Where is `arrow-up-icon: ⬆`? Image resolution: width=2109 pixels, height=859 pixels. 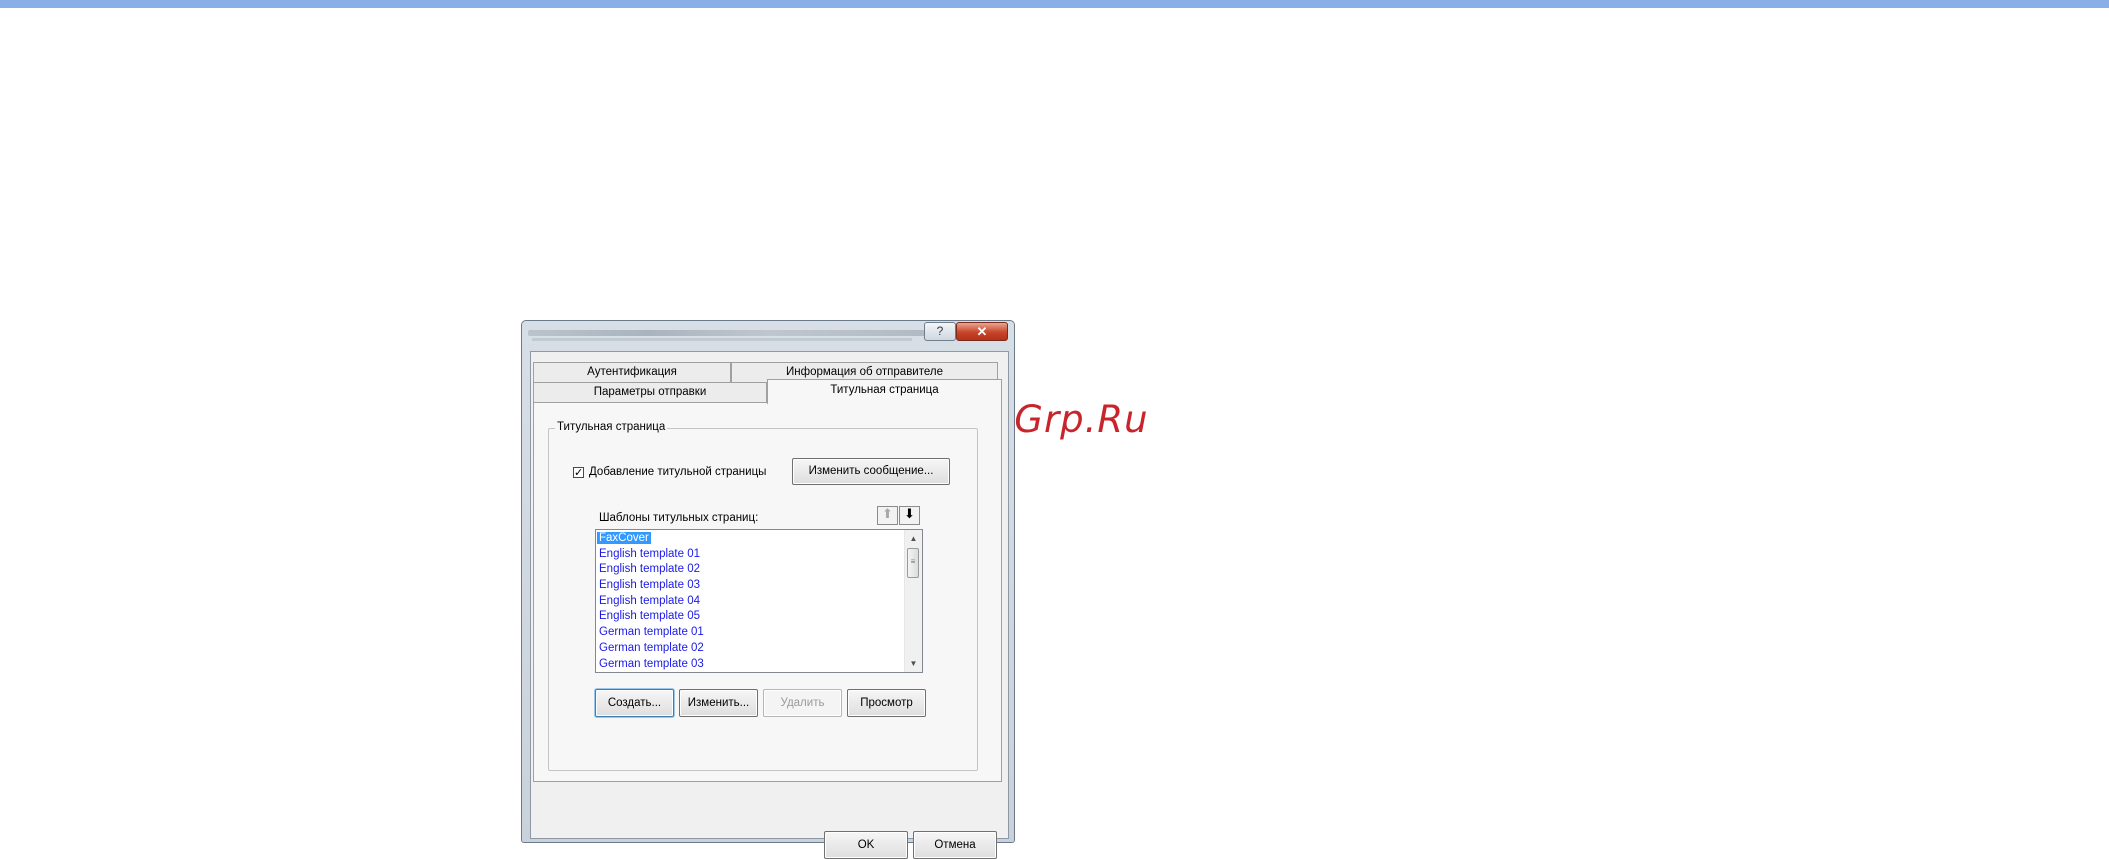
arrow-up-icon: ⬆ is located at coordinates (887, 514).